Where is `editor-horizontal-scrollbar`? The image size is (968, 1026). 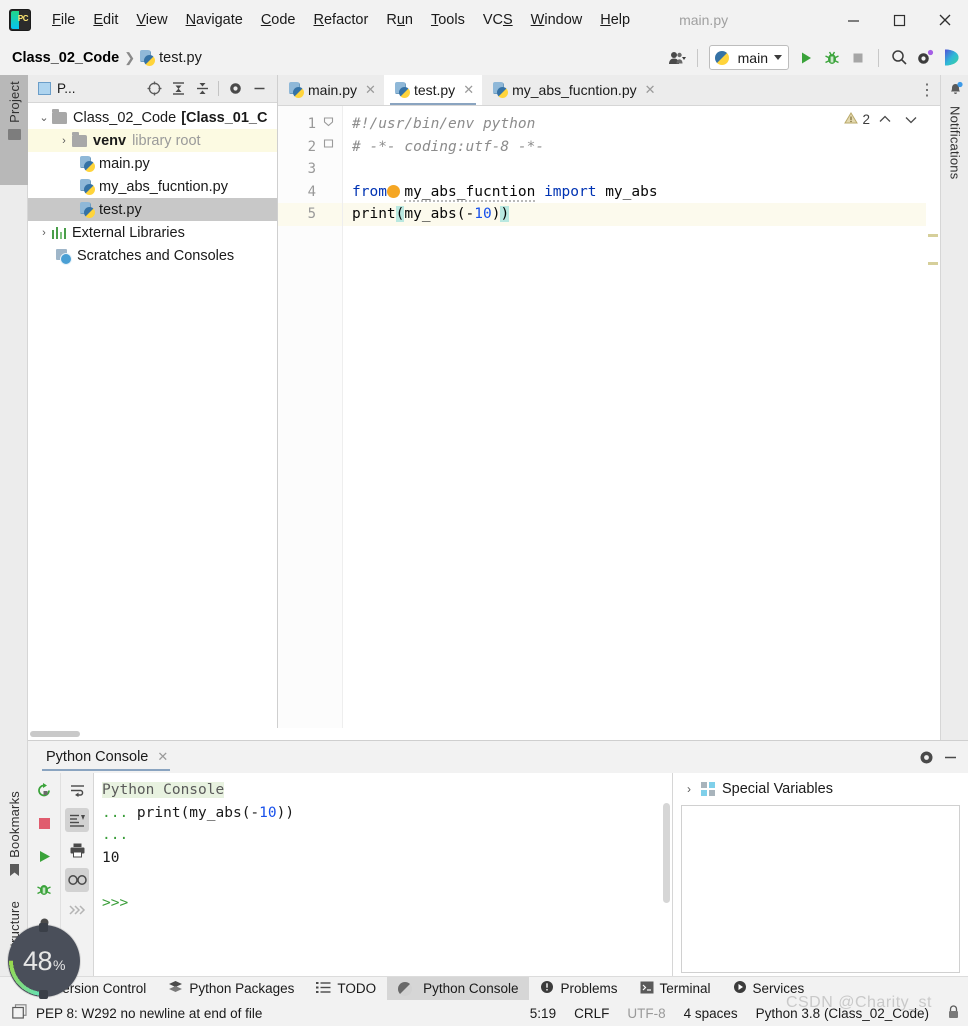
editor-horizontal-scrollbar is located at coordinates (602, 734).